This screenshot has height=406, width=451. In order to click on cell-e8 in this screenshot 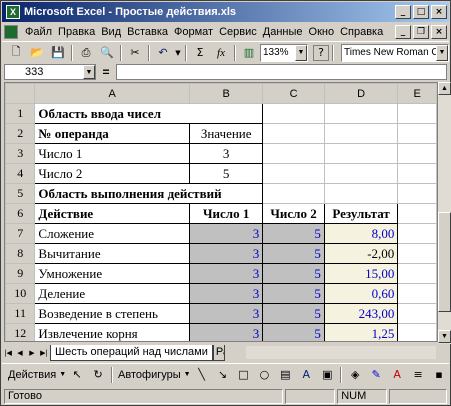, I will do `click(417, 253)`.